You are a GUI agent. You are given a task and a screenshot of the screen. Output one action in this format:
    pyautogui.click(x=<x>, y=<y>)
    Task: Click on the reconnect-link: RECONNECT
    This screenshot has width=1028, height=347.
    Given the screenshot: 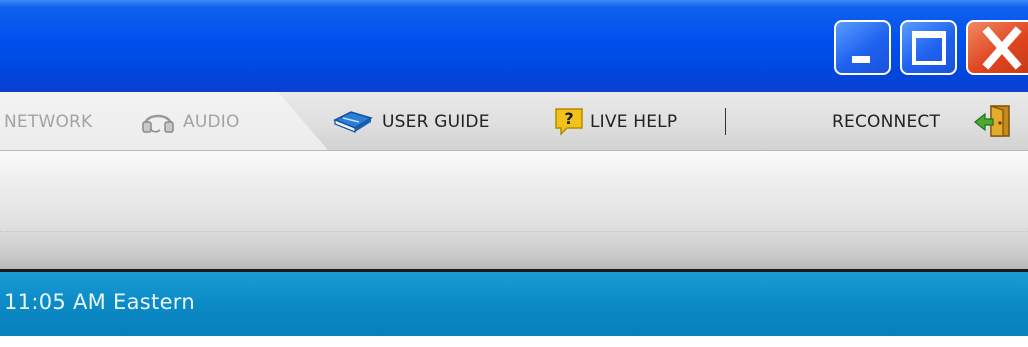 What is the action you would take?
    pyautogui.click(x=886, y=122)
    